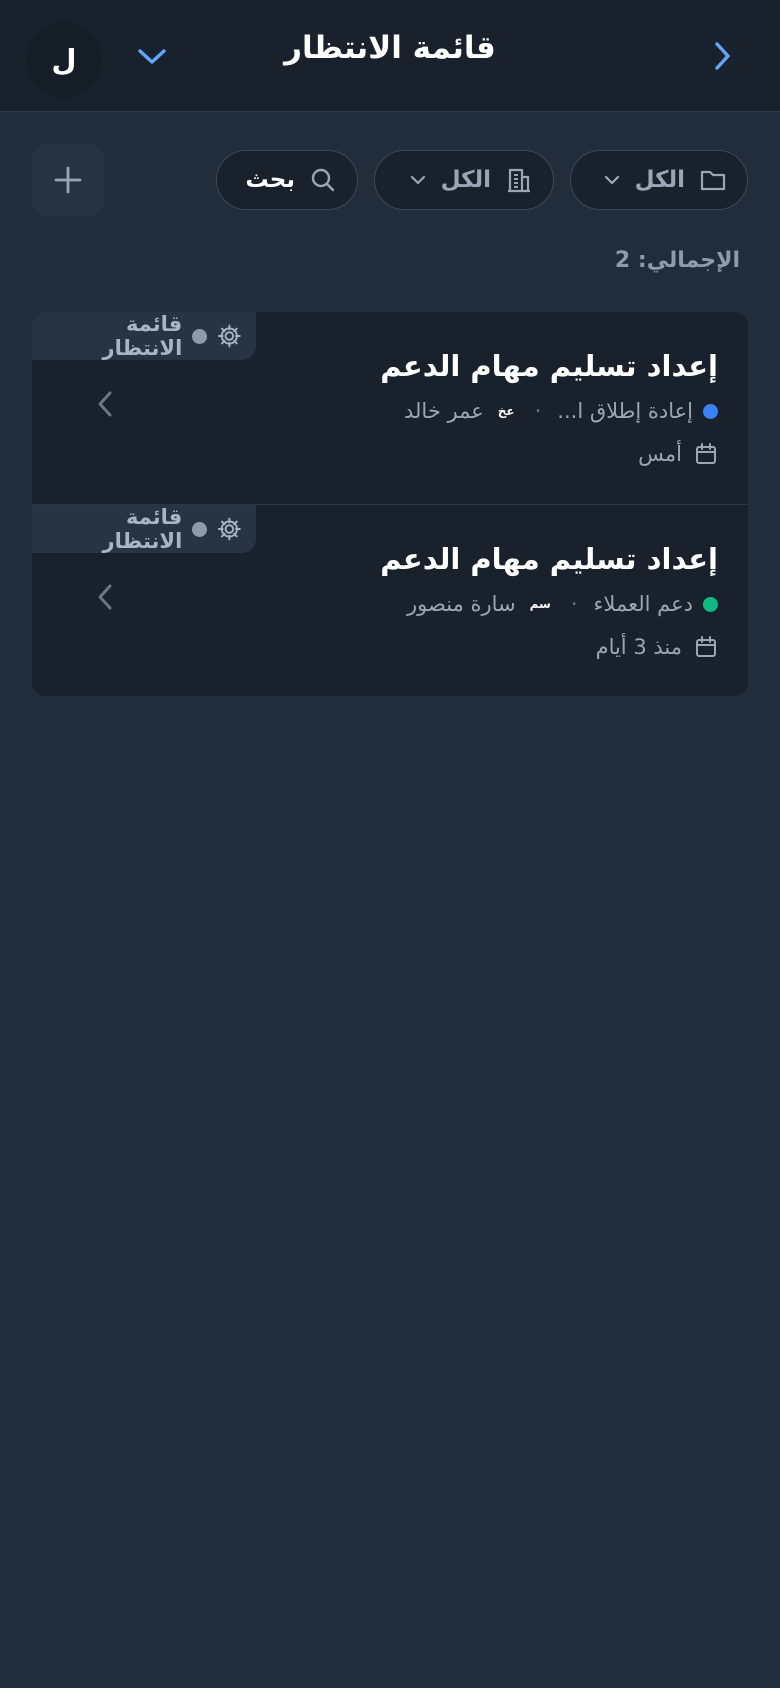  I want to click on date-label: أمس, so click(660, 454).